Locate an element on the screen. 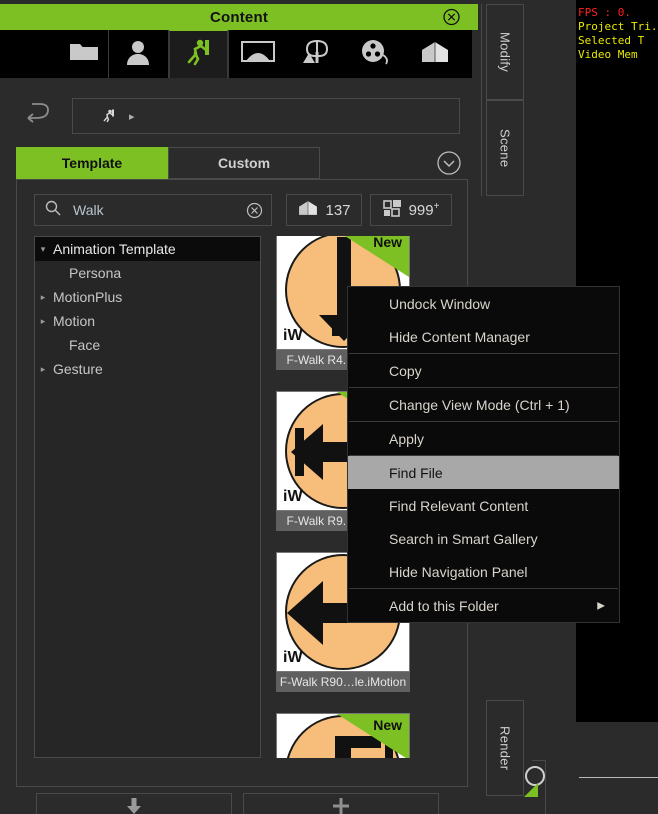  menu-item-find-file: Find File is located at coordinates (483, 472).